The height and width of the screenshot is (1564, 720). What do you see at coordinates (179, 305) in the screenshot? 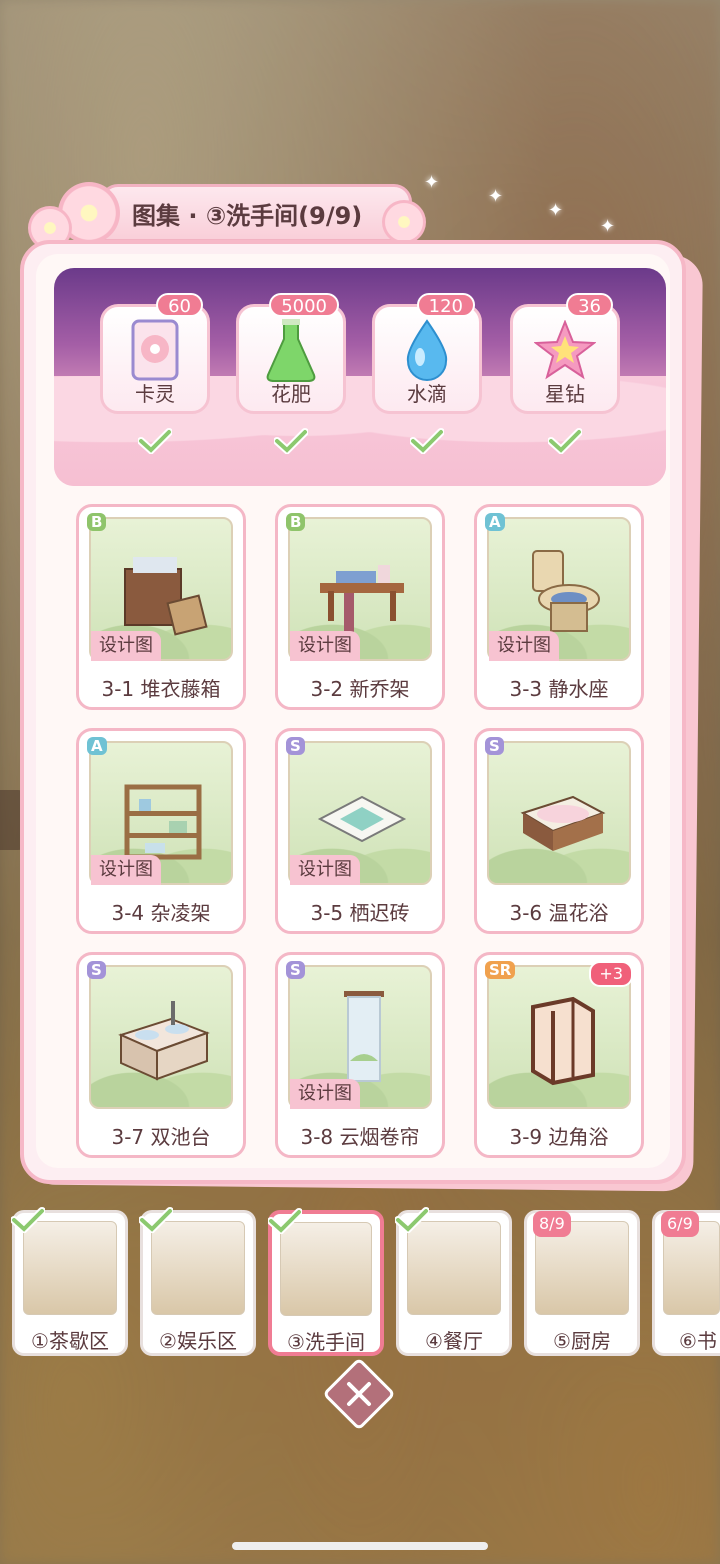
I see `reward-count-badge: 60` at bounding box center [179, 305].